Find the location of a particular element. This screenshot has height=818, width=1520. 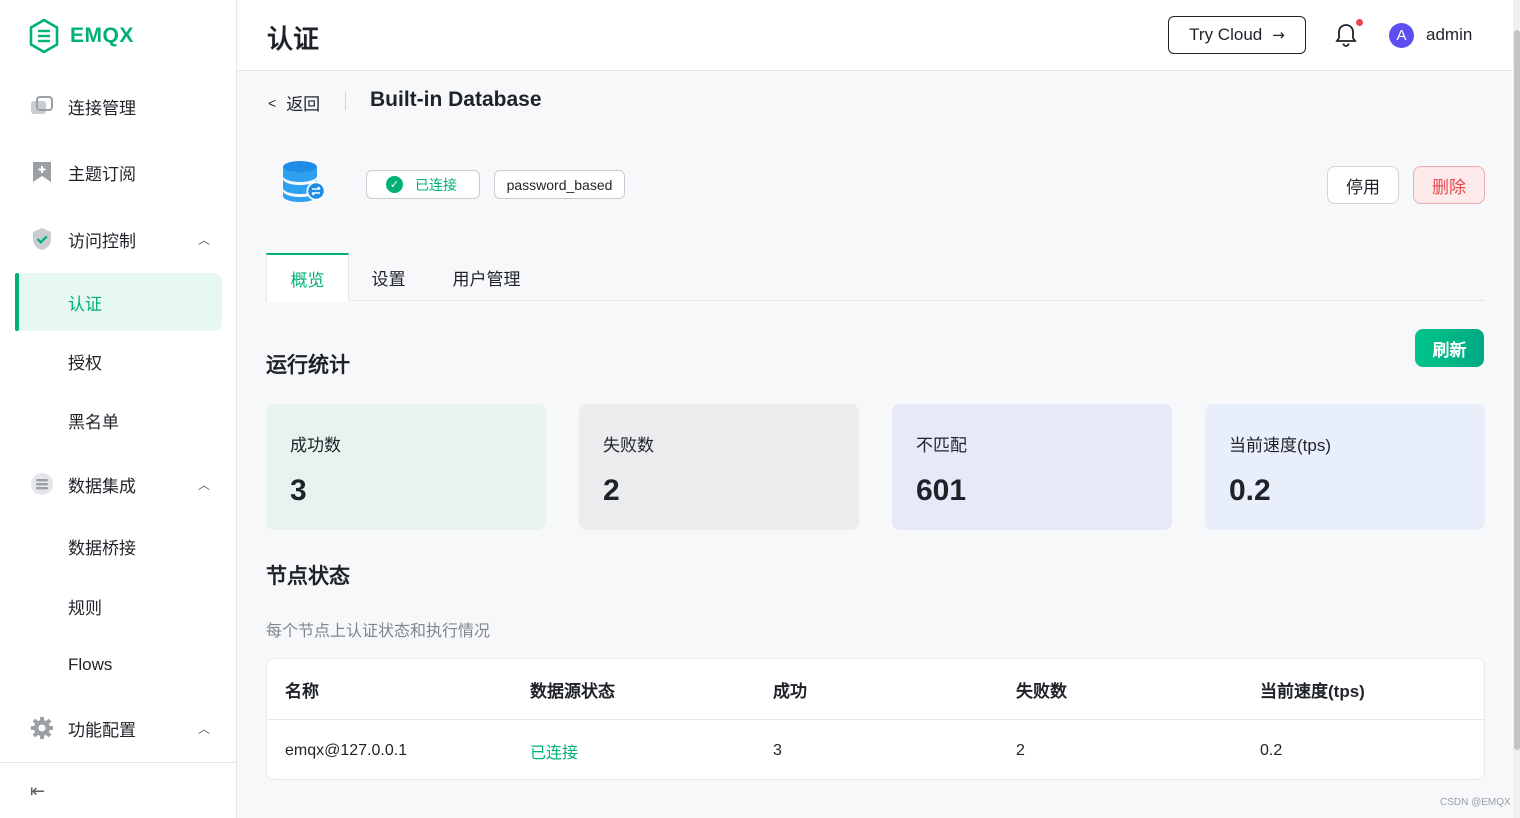

cell-rate: 0.2 is located at coordinates (1271, 750).